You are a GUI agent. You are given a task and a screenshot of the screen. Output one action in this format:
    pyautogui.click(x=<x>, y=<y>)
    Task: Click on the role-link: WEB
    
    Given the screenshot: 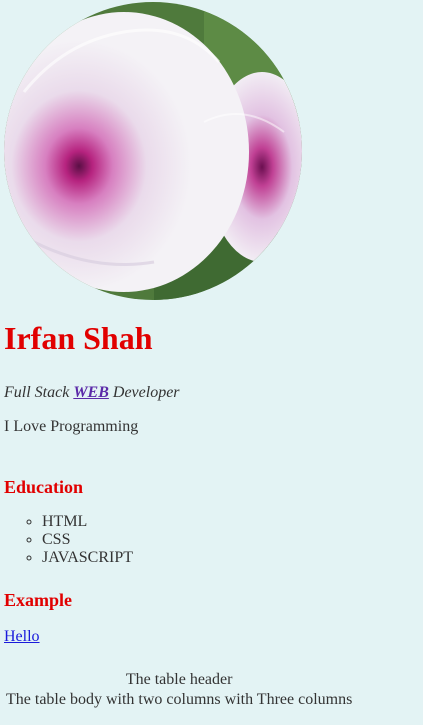 What is the action you would take?
    pyautogui.click(x=91, y=392)
    